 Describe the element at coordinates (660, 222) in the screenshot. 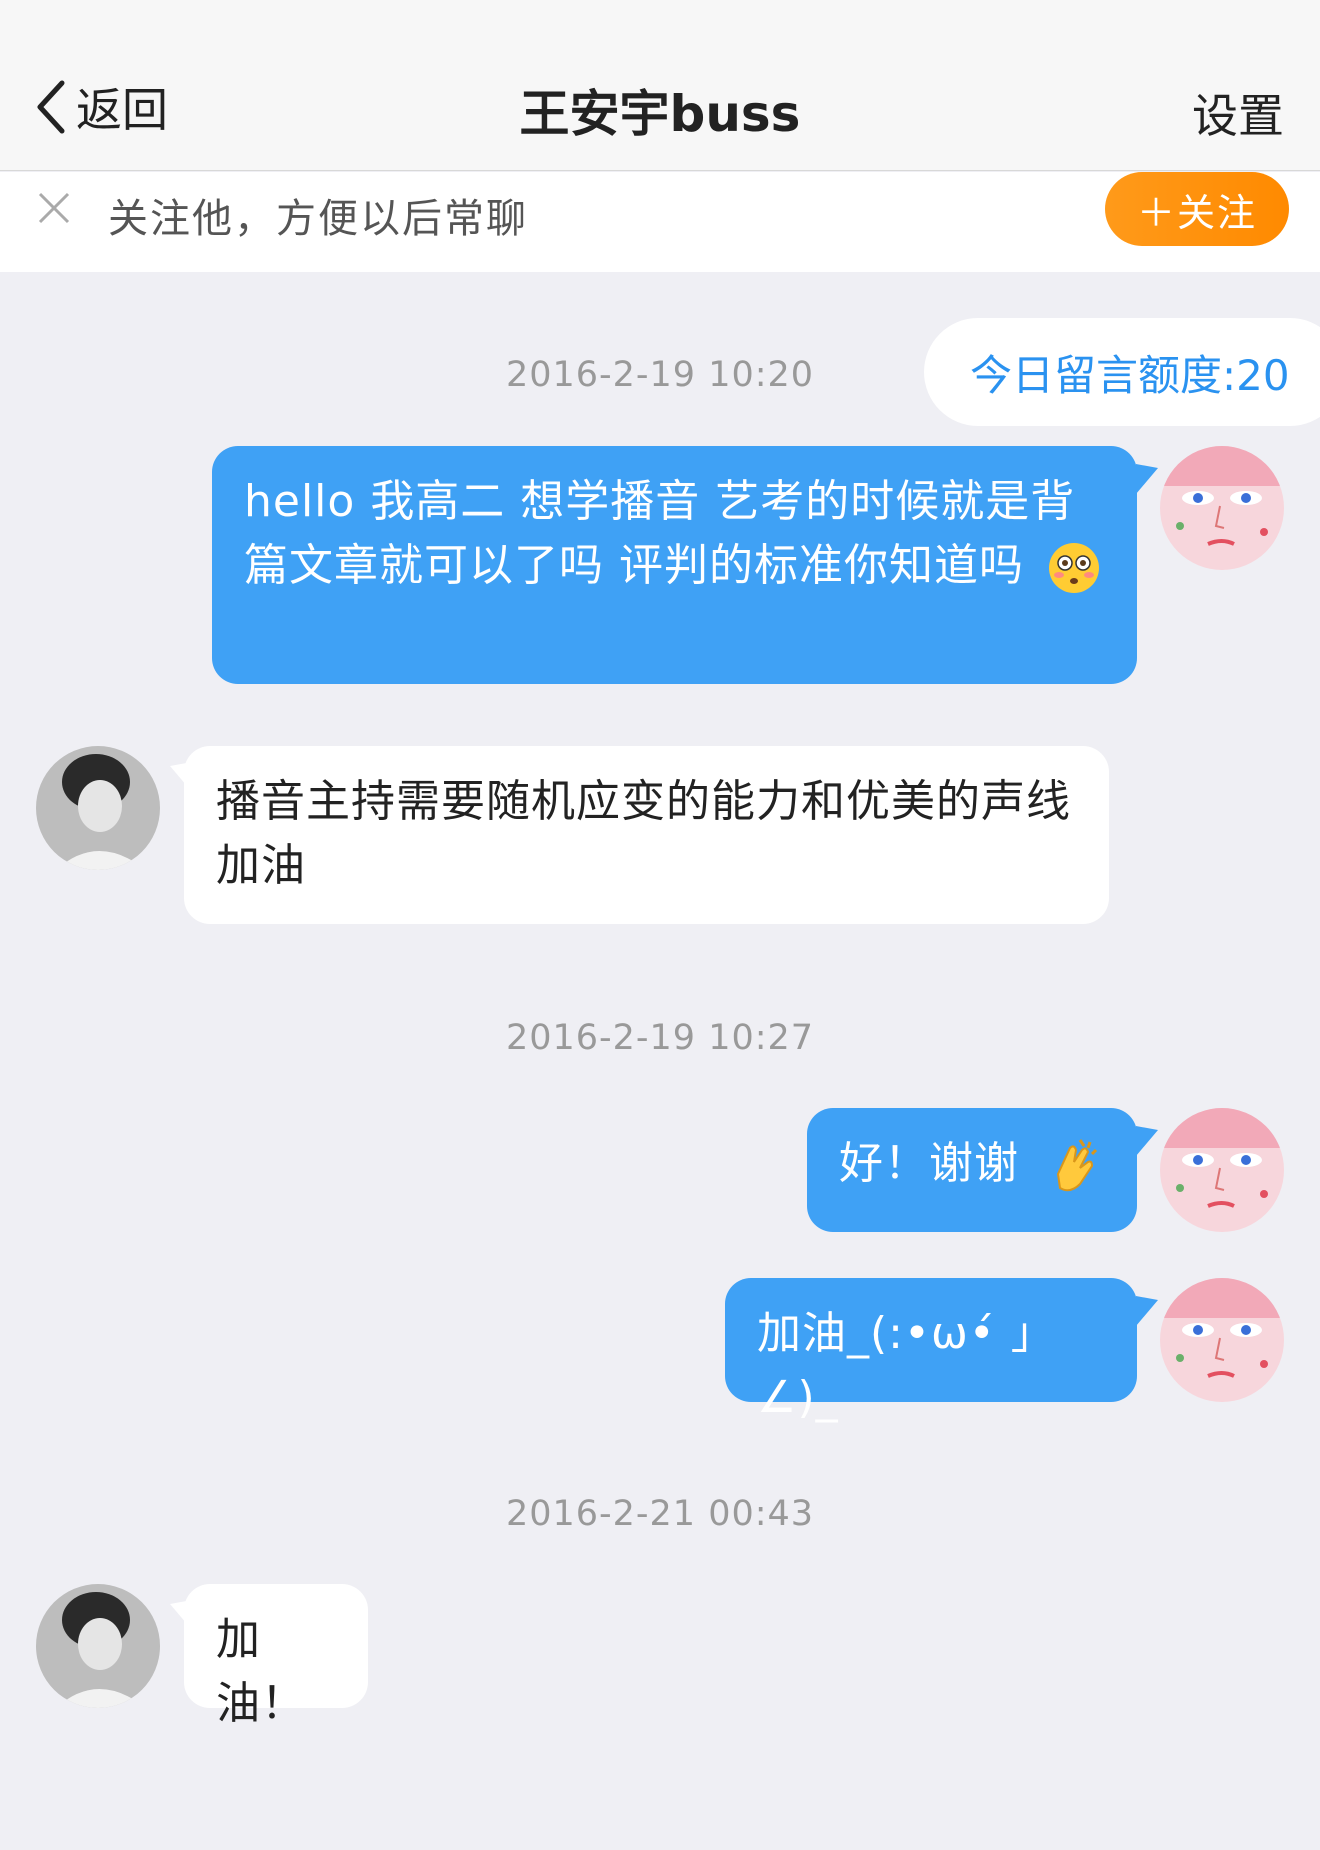

I see `follow-banner: 关注他，方便以后常聊 ＋关注` at that location.